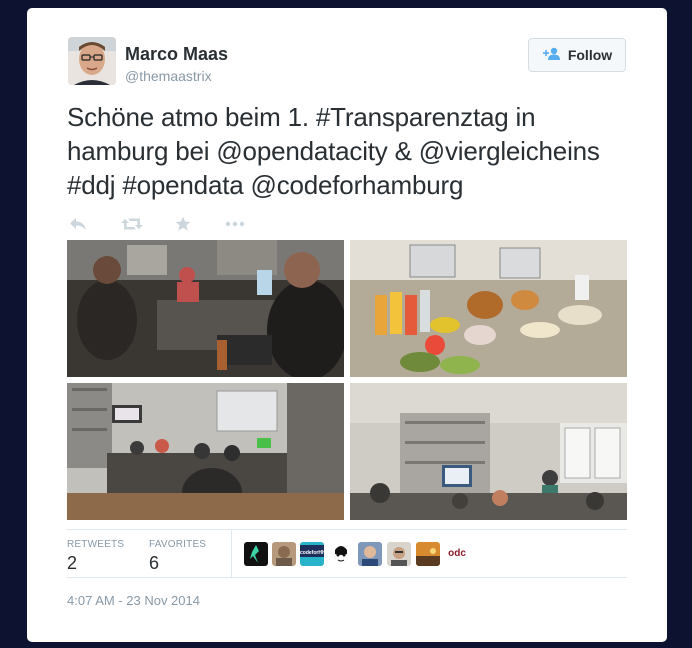 The width and height of the screenshot is (692, 648). I want to click on retweet-icon, so click(132, 224).